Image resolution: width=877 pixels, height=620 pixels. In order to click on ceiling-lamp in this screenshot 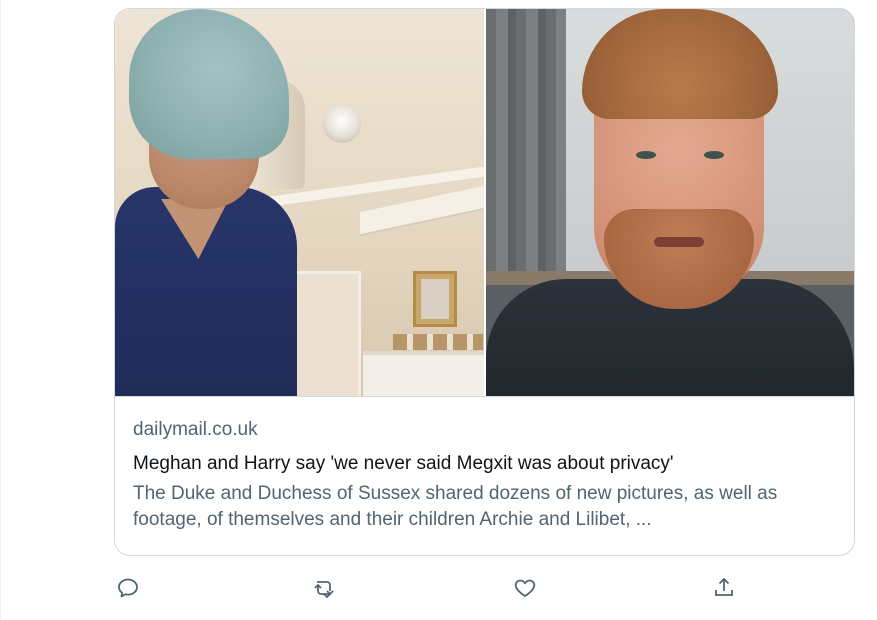, I will do `click(342, 124)`.